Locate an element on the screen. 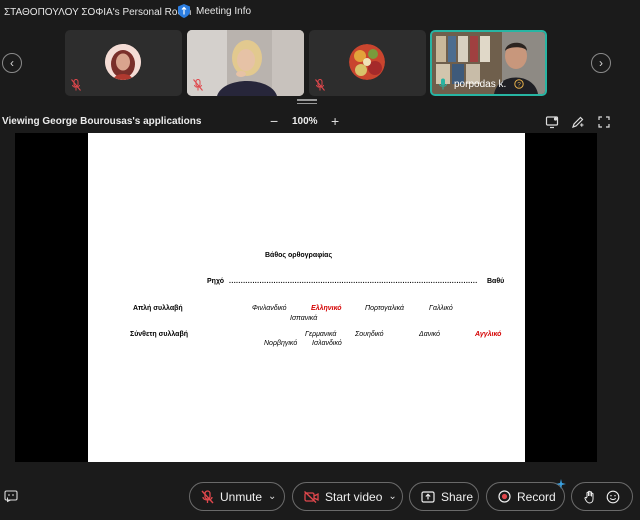 Image resolution: width=640 pixels, height=520 pixels. meeting-controls: Unmute ⌄ Start video ⌄ Share Record is located at coordinates (320, 496).